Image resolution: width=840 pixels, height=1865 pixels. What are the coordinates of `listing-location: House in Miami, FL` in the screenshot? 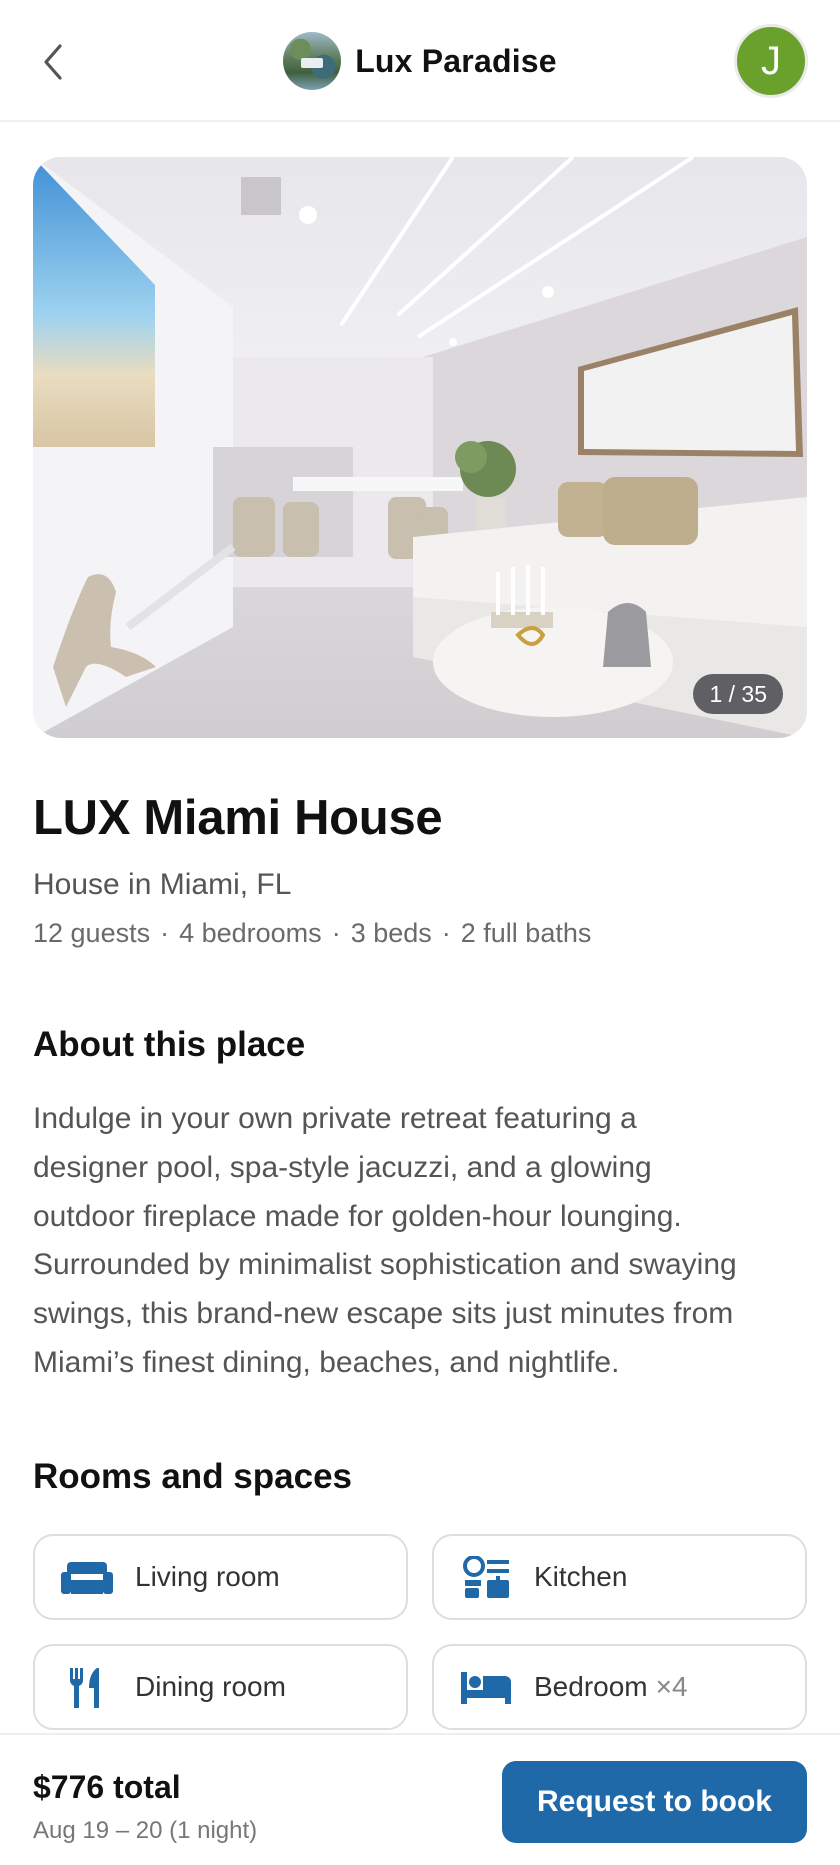 It's located at (162, 884).